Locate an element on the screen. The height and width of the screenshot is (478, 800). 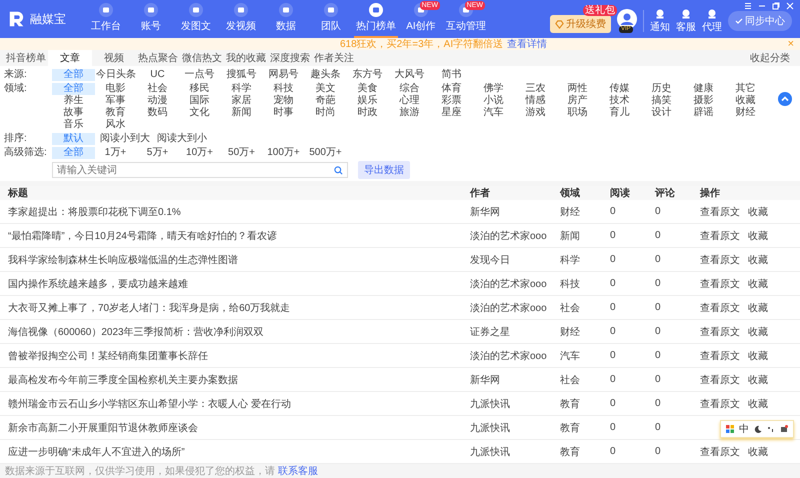
nav-item: 工作台 is located at coordinates (106, 19).